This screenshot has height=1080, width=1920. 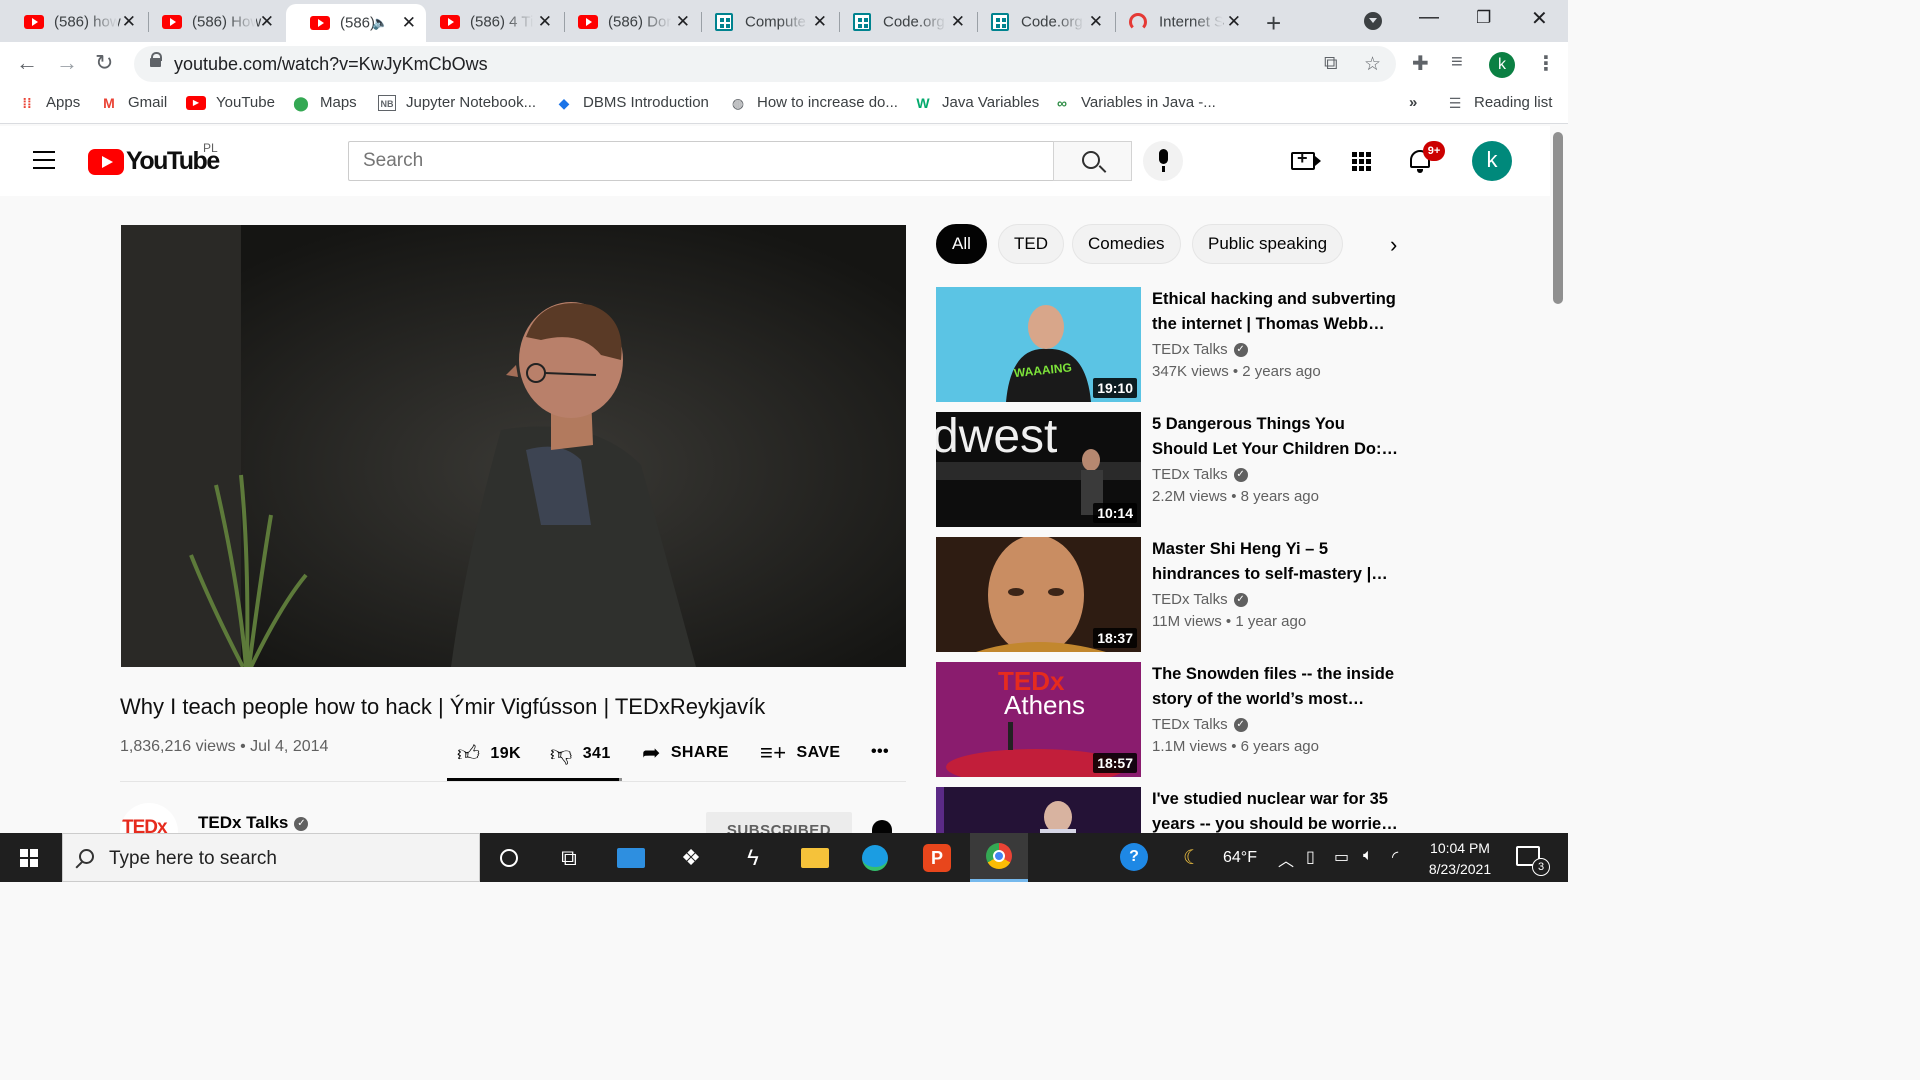 I want to click on bookmark-star-icon: ☆, so click(x=1372, y=64).